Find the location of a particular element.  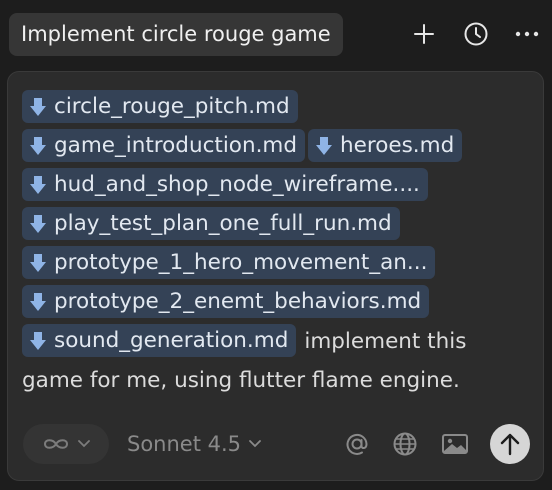

composer-toolbar: Sonnet 4.5 is located at coordinates (276, 444).